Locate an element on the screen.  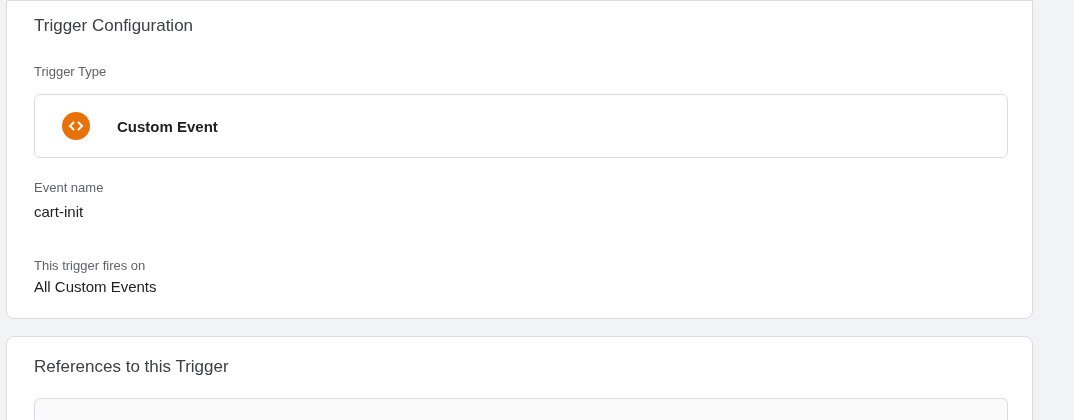
field-value: All Custom Events is located at coordinates (96, 287).